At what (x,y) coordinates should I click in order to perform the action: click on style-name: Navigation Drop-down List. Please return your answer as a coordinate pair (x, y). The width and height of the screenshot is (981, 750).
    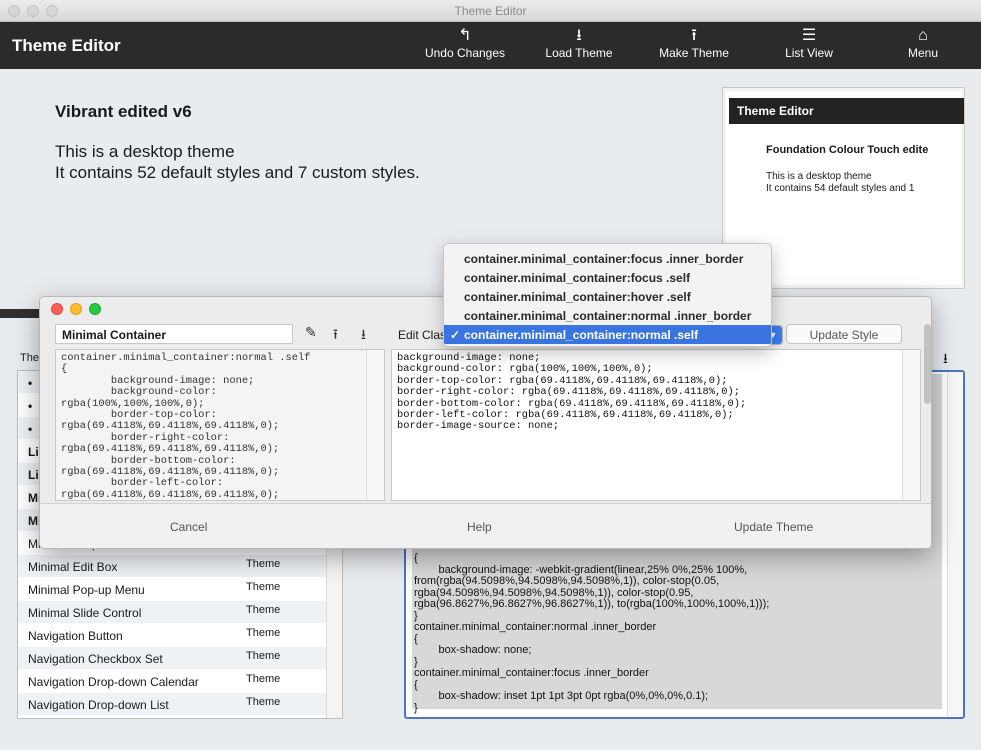
    Looking at the image, I should click on (98, 705).